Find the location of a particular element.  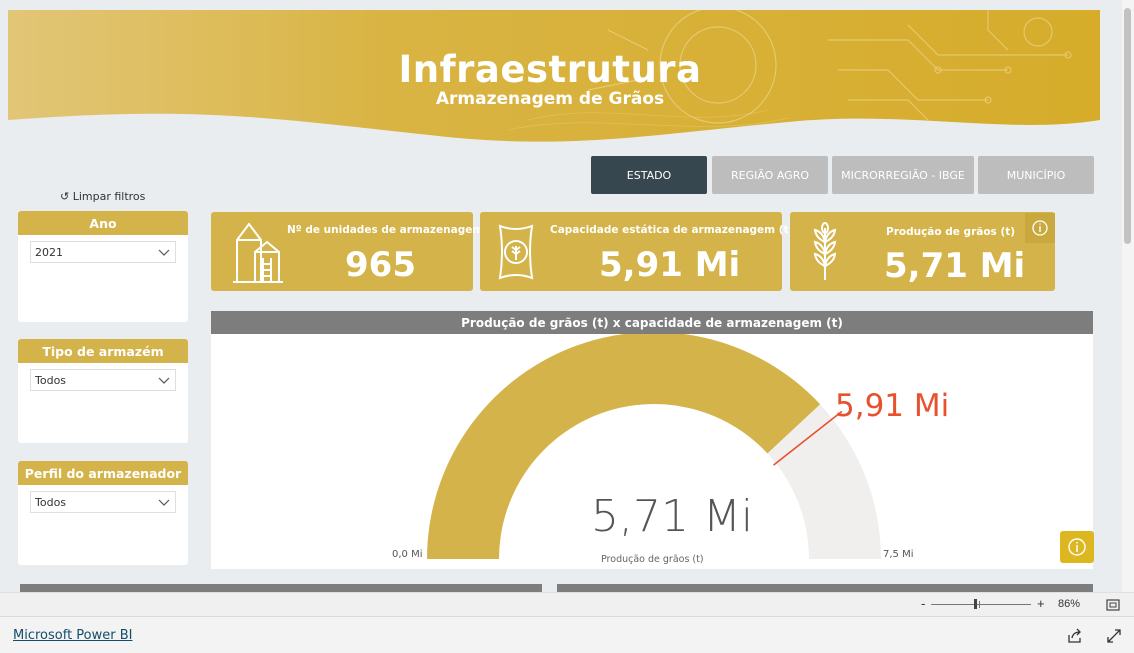

zoom-slider-midmark is located at coordinates (979, 604).